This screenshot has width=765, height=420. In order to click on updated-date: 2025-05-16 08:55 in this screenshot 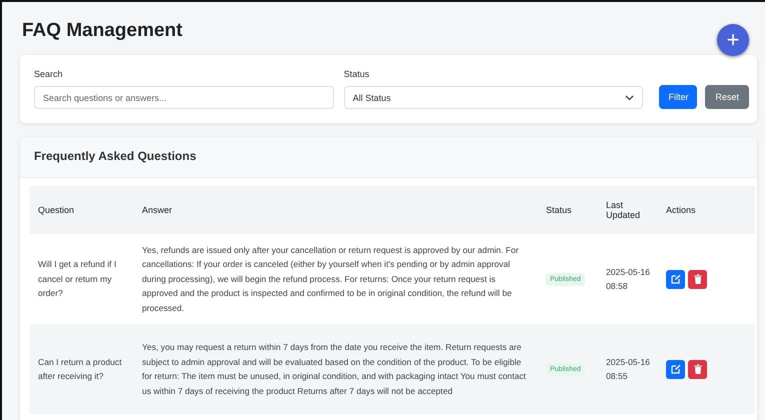, I will do `click(628, 368)`.